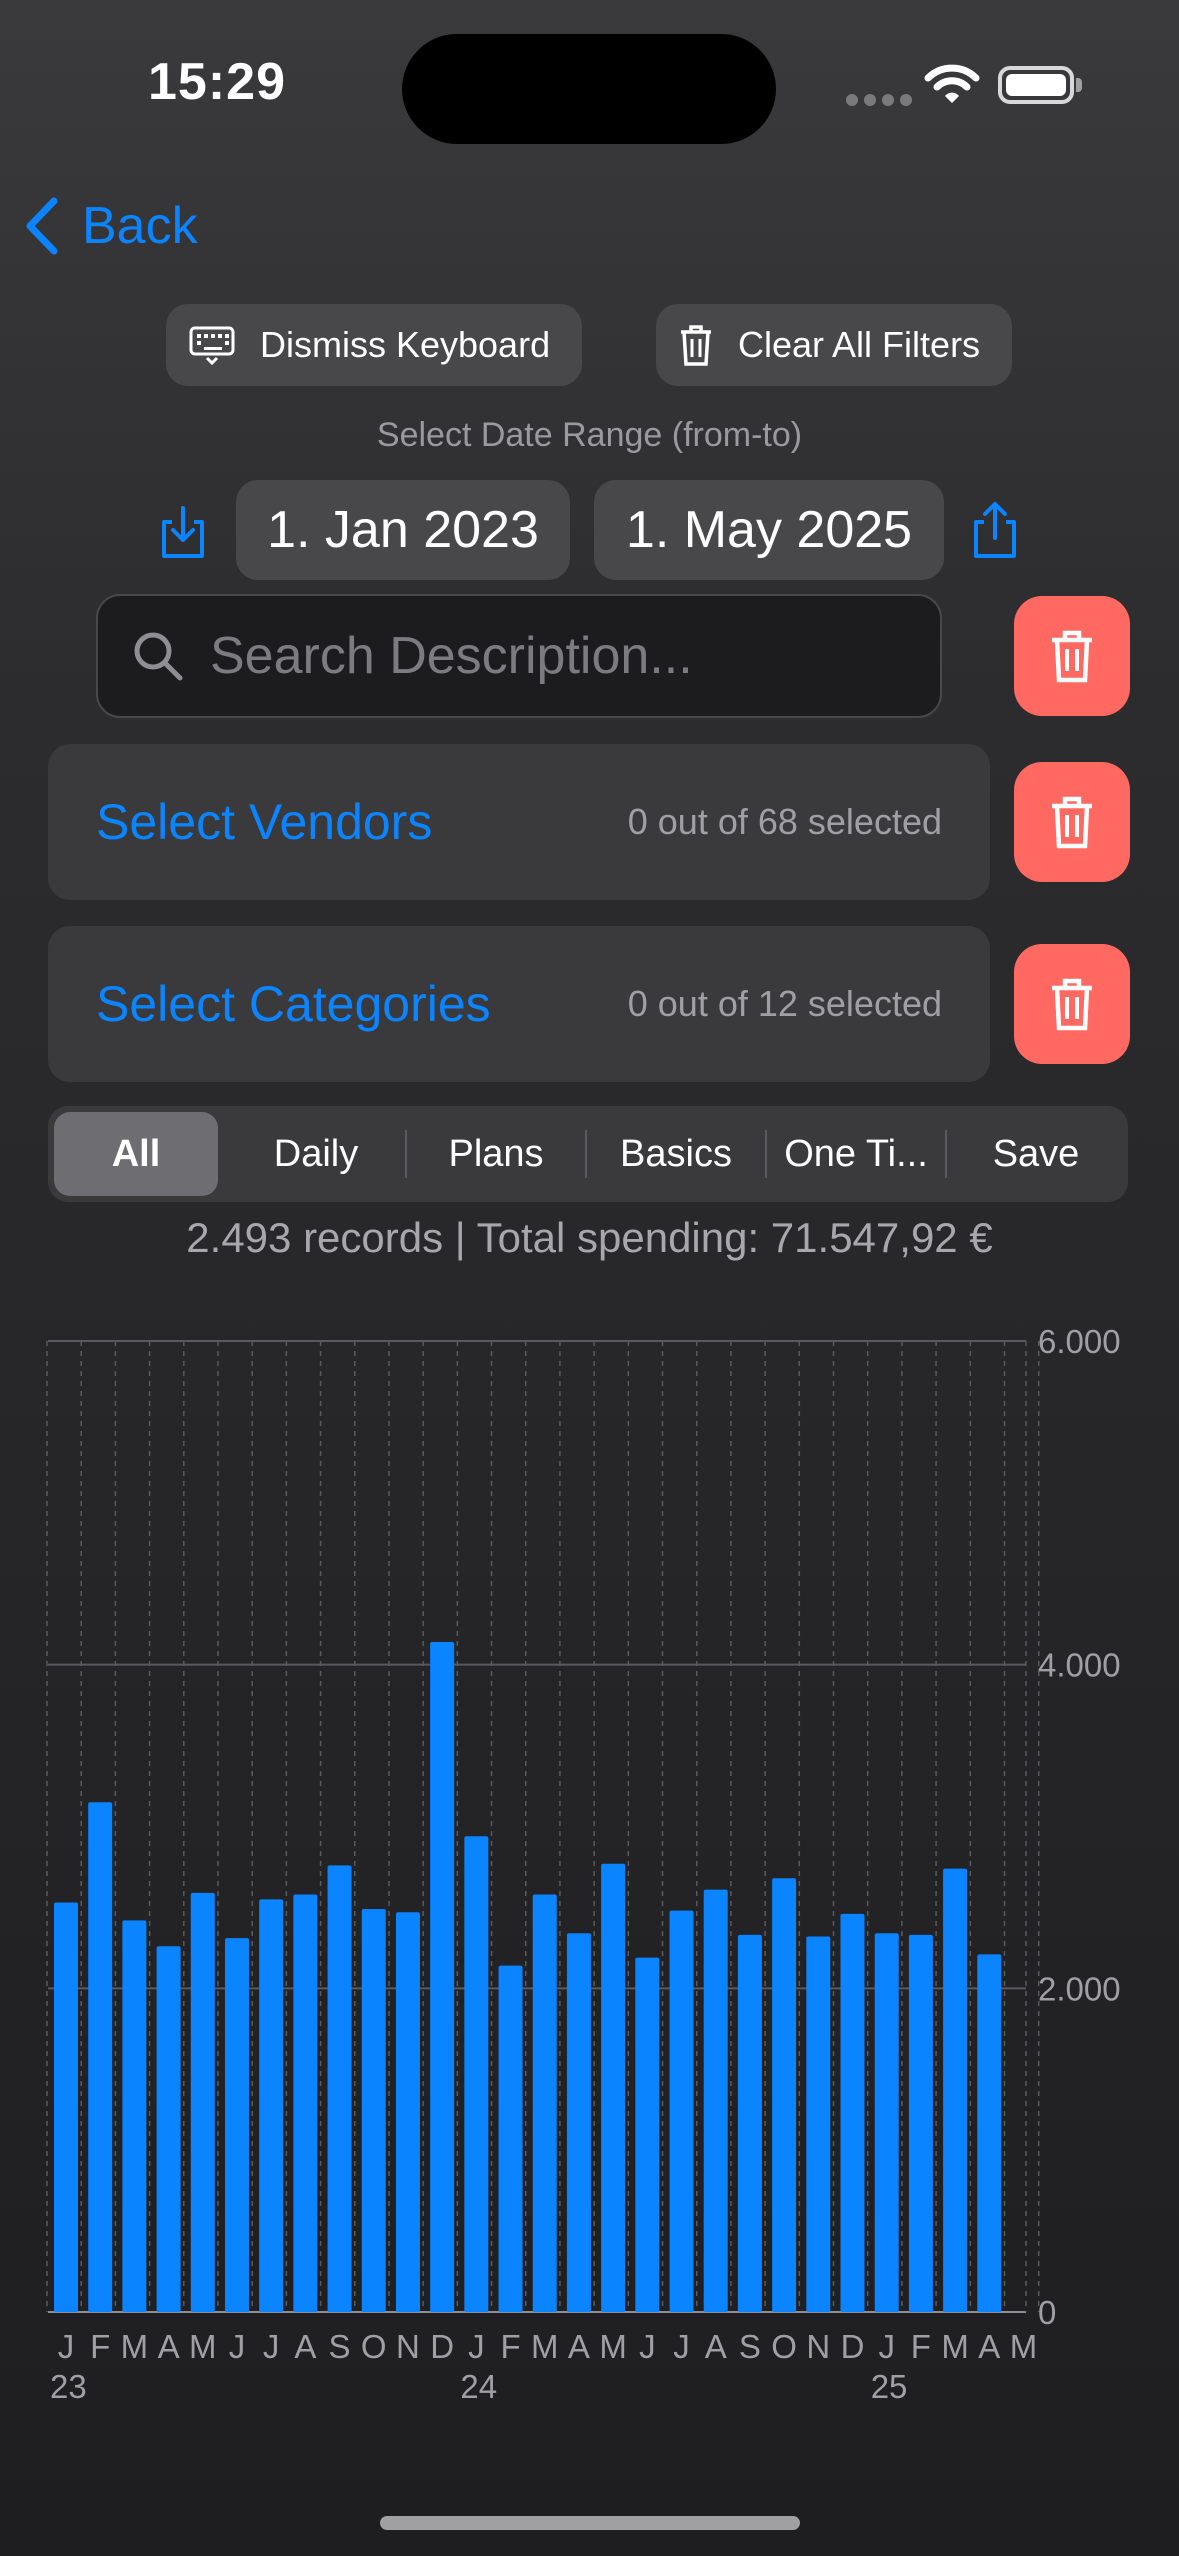 The height and width of the screenshot is (2556, 1179). What do you see at coordinates (590, 2523) in the screenshot?
I see `home-indicator` at bounding box center [590, 2523].